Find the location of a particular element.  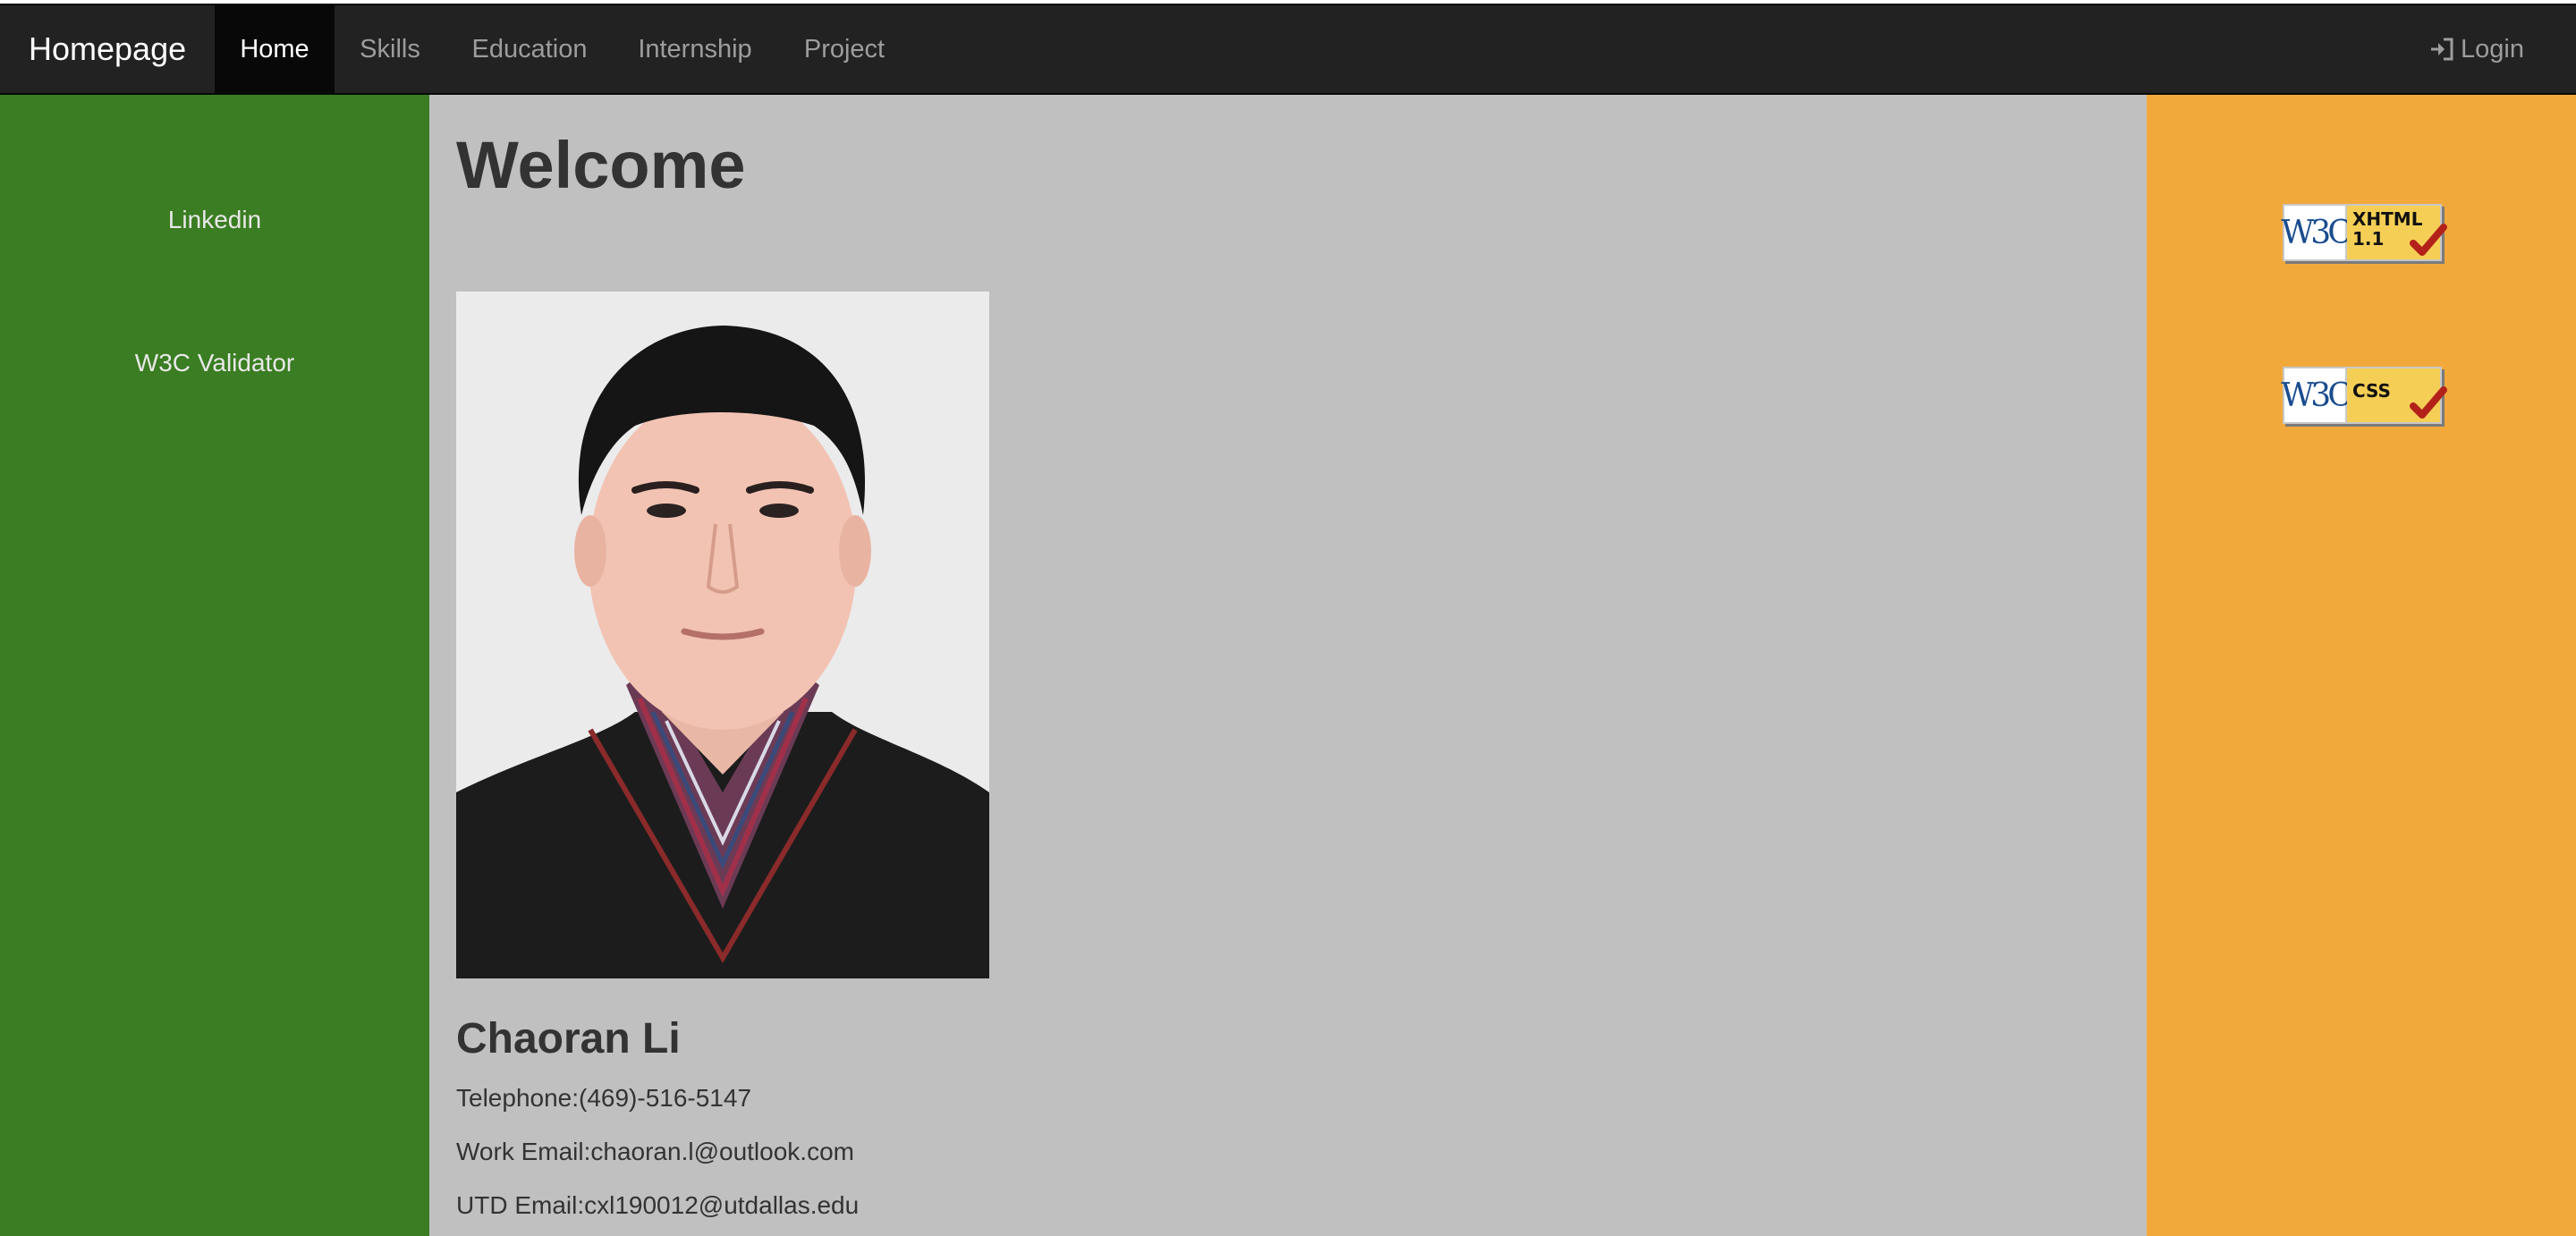

nav-home: Home is located at coordinates (275, 49).